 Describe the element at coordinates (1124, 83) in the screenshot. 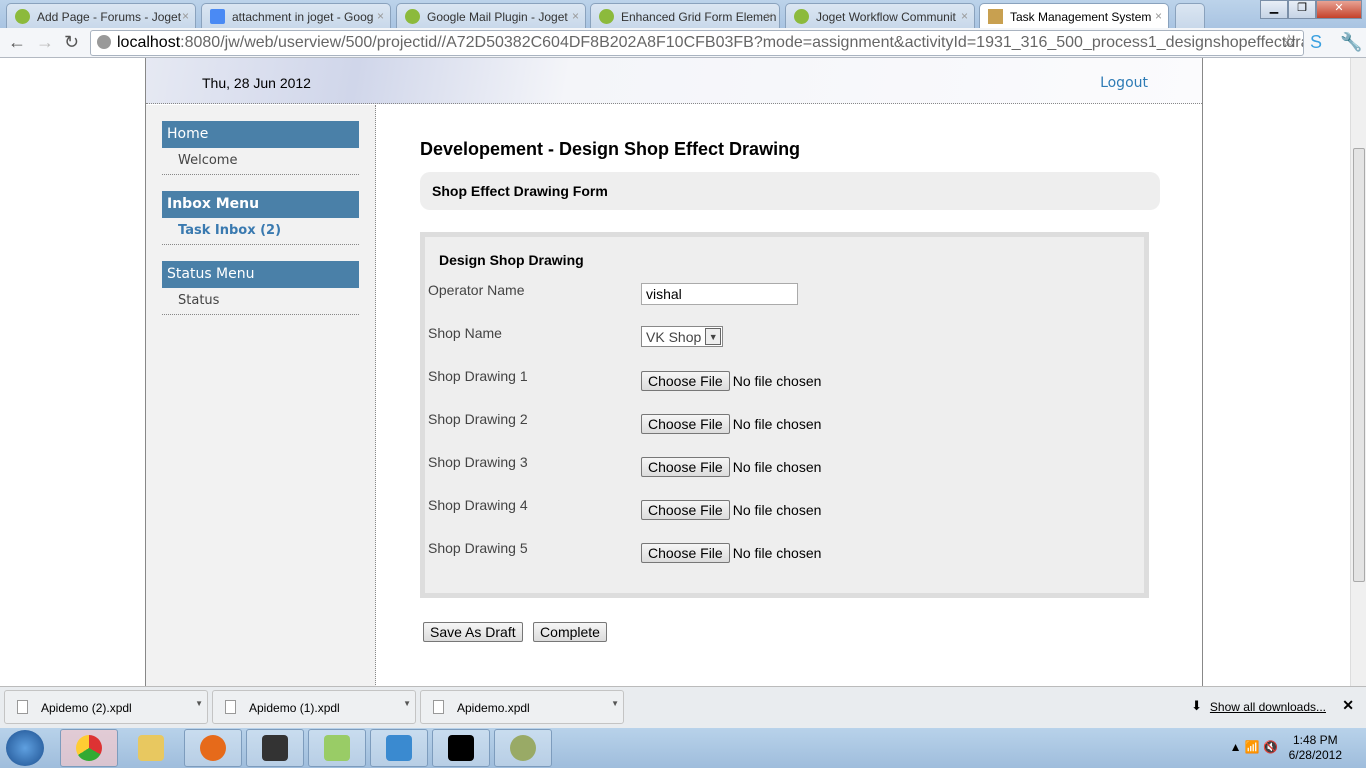

I see `logout-link: Logout` at that location.